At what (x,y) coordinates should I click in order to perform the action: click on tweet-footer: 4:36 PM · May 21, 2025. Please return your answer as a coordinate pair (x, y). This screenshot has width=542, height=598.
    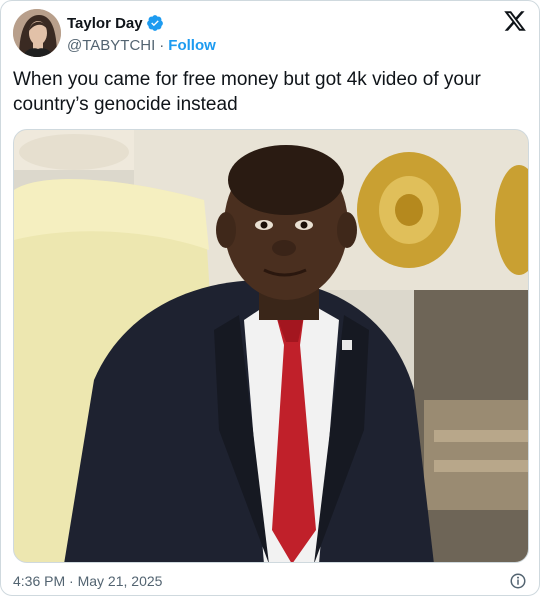
    Looking at the image, I should click on (270, 581).